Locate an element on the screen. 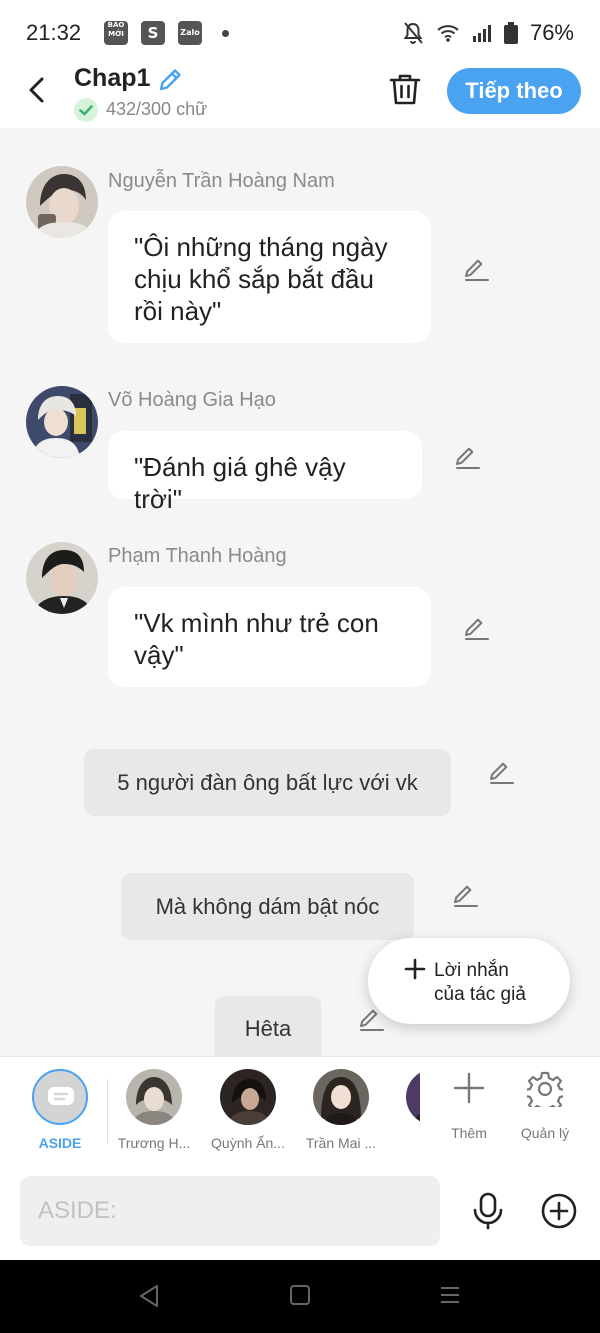 This screenshot has width=600, height=1333. notification-dot-icon is located at coordinates (225, 33).